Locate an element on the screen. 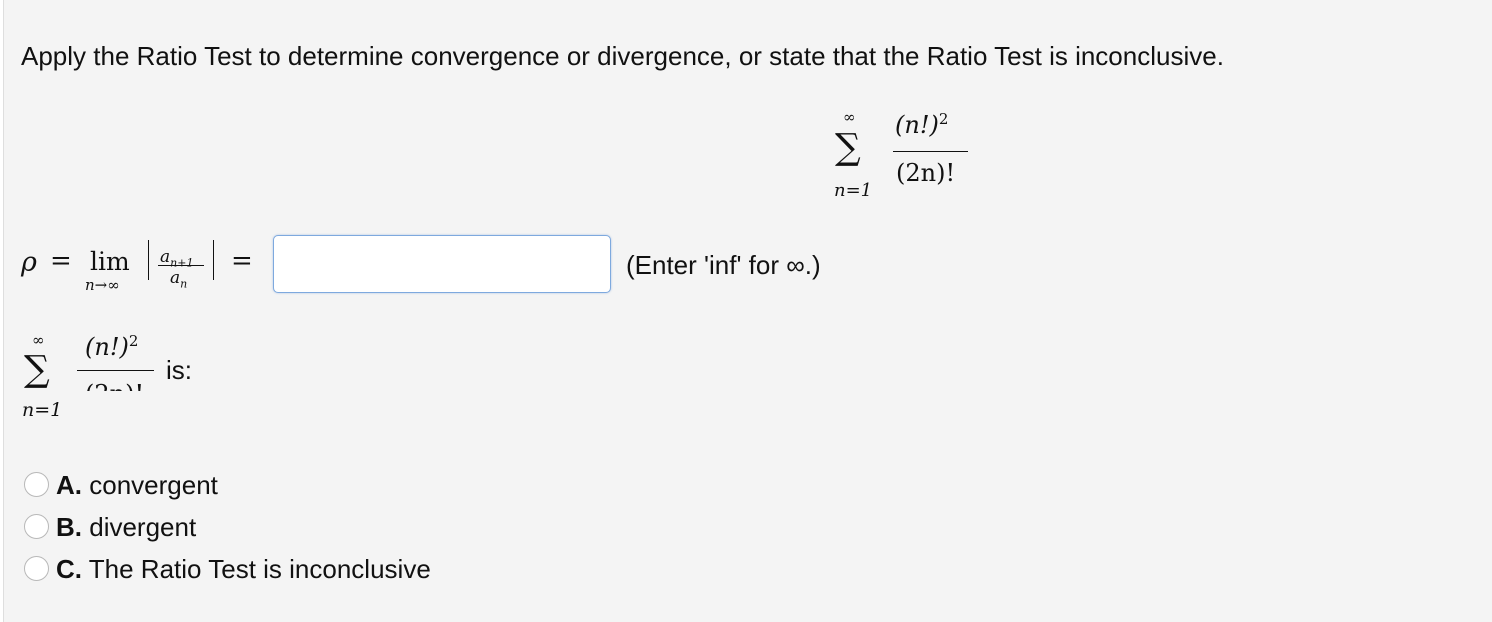  lim-operator: lim is located at coordinates (110, 261).